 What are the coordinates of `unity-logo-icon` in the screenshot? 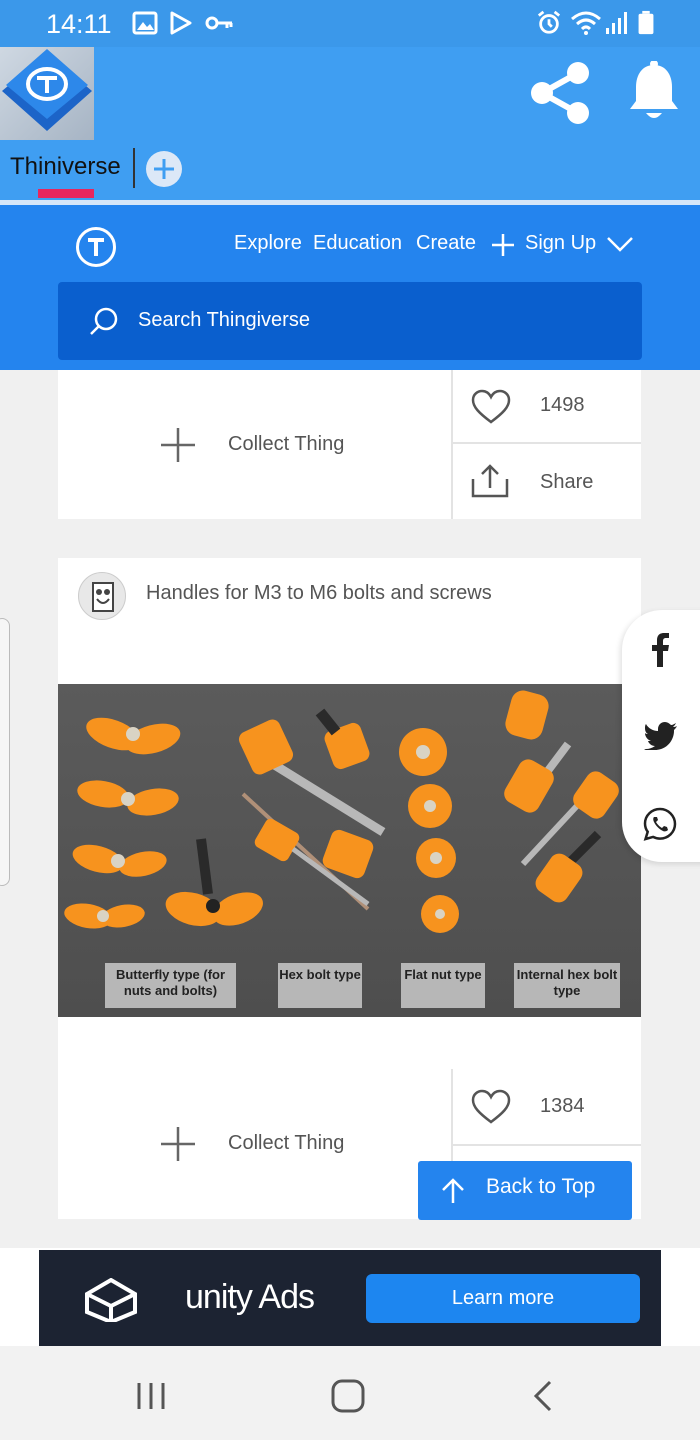 It's located at (111, 1300).